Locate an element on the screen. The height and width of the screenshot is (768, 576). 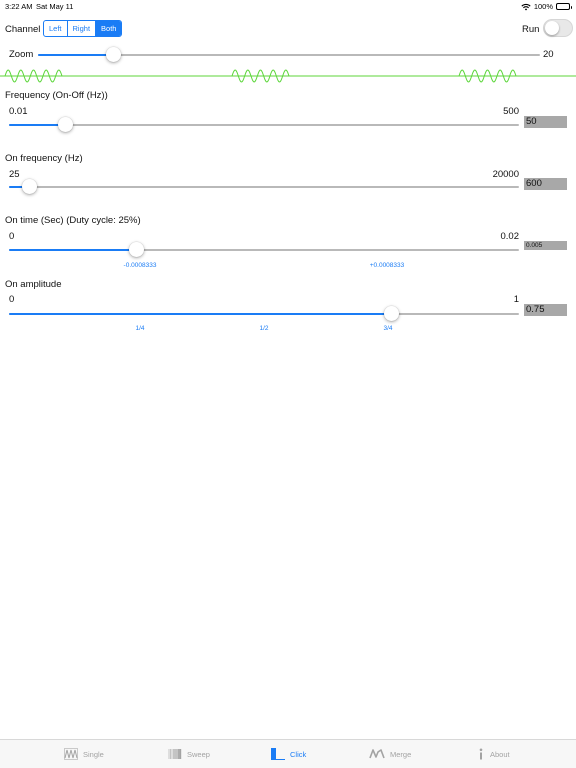
zoom-slider-thumb is located at coordinates (113, 54).